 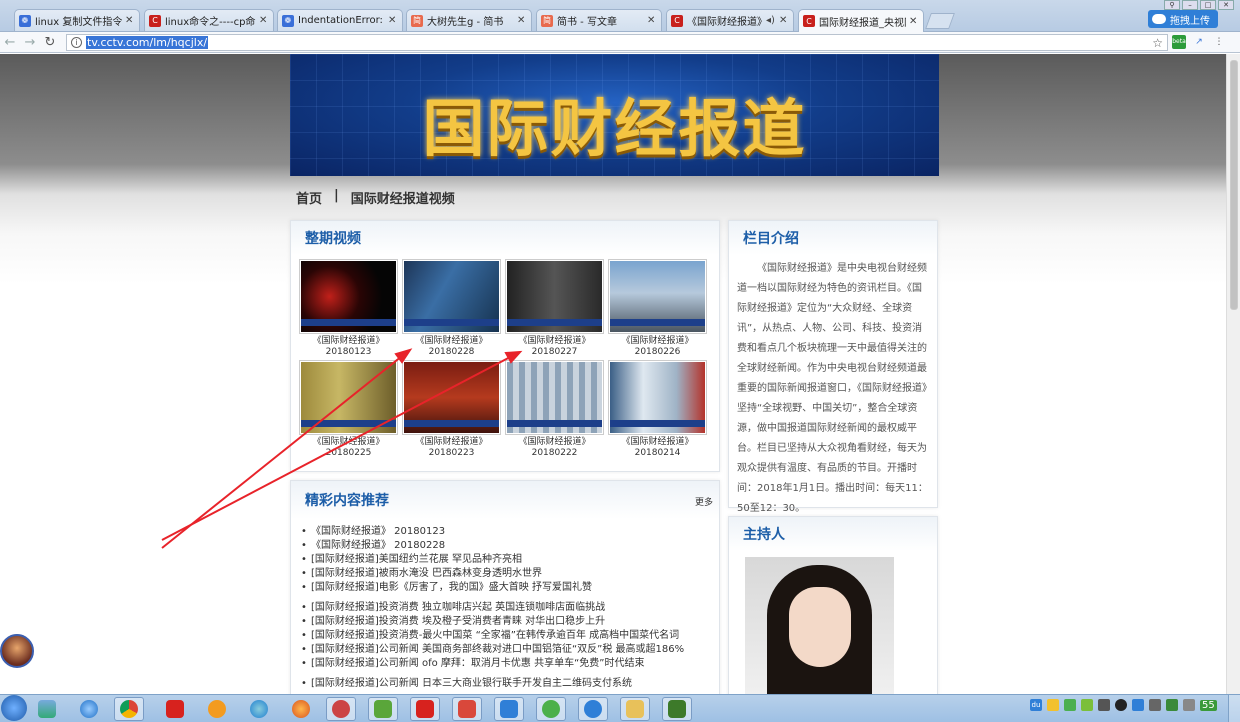 I want to click on extension-beta-icon: beta, so click(x=1179, y=42).